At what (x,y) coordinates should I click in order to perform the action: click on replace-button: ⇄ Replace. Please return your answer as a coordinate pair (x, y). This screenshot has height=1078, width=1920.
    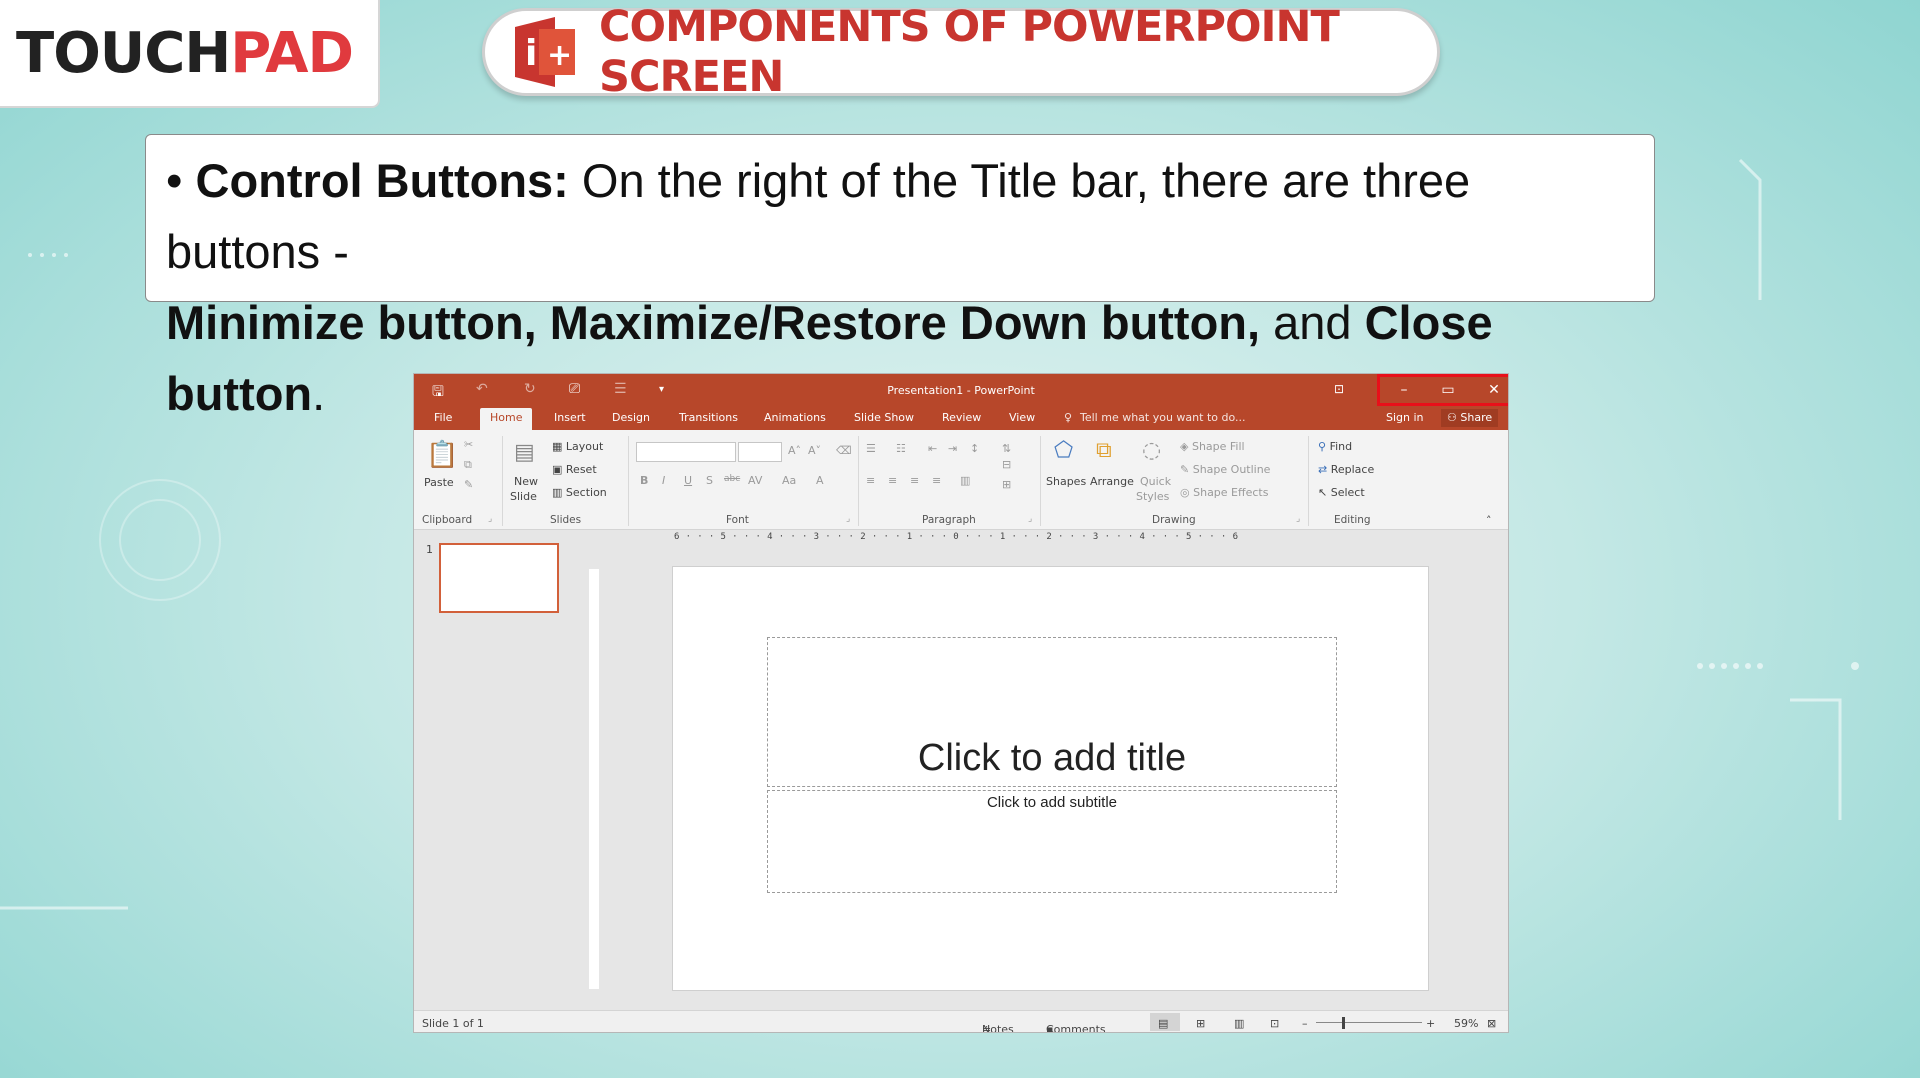
    Looking at the image, I should click on (1346, 469).